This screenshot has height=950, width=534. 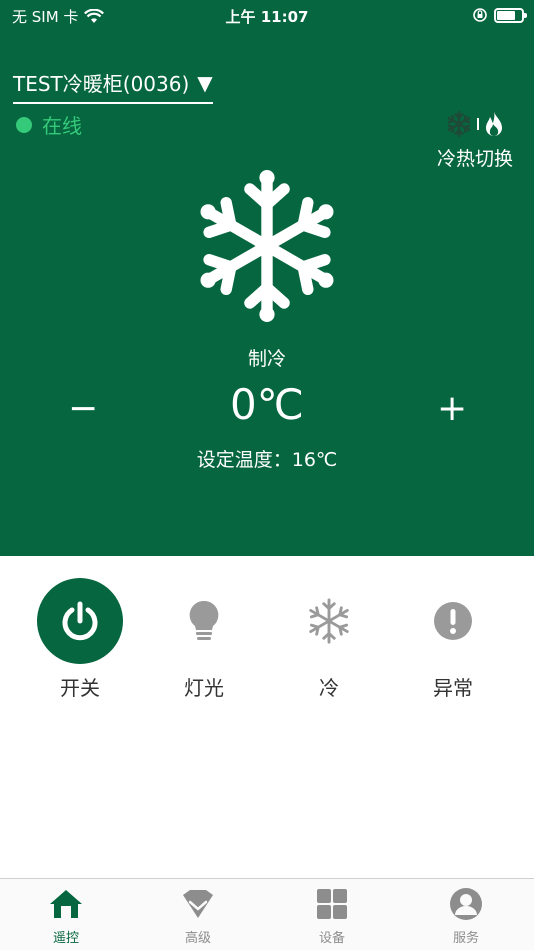 I want to click on tab-advanced: 高级, so click(x=198, y=916).